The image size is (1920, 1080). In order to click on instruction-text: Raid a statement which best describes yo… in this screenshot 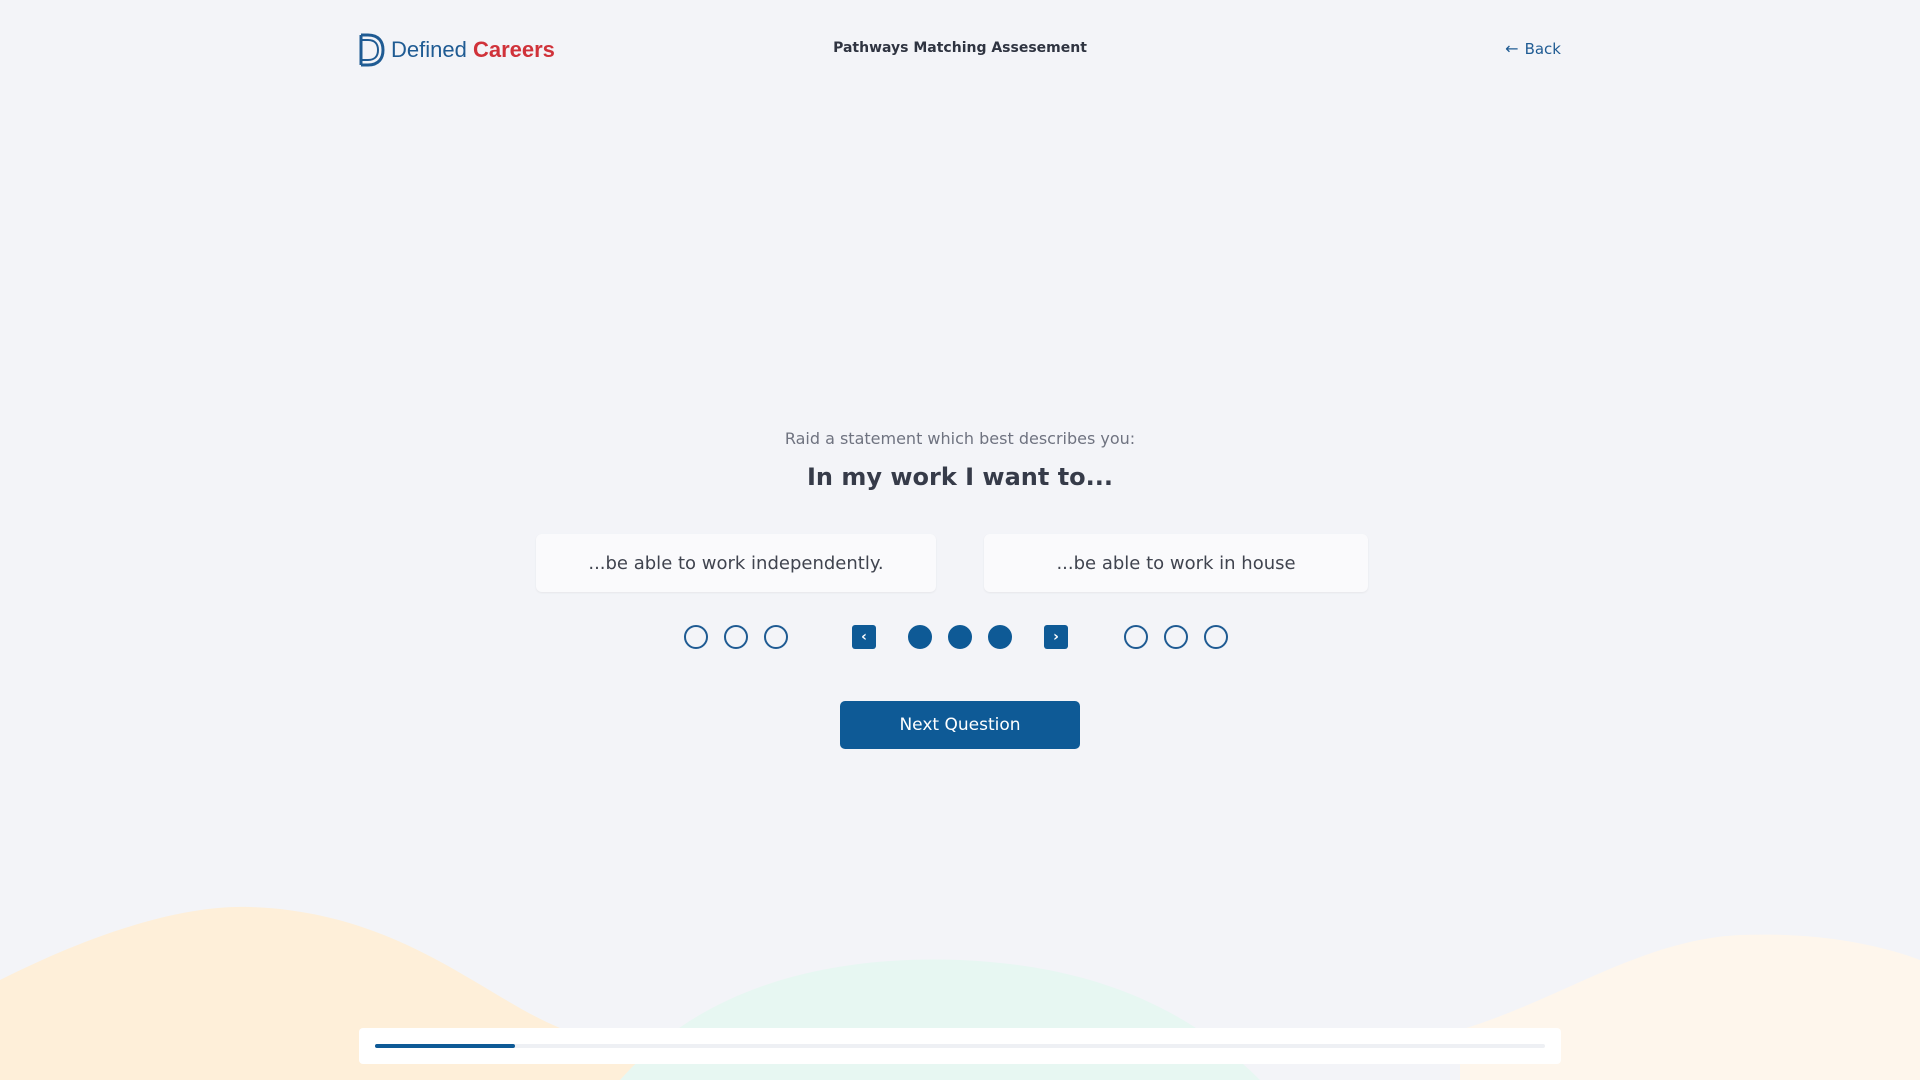, I will do `click(960, 438)`.